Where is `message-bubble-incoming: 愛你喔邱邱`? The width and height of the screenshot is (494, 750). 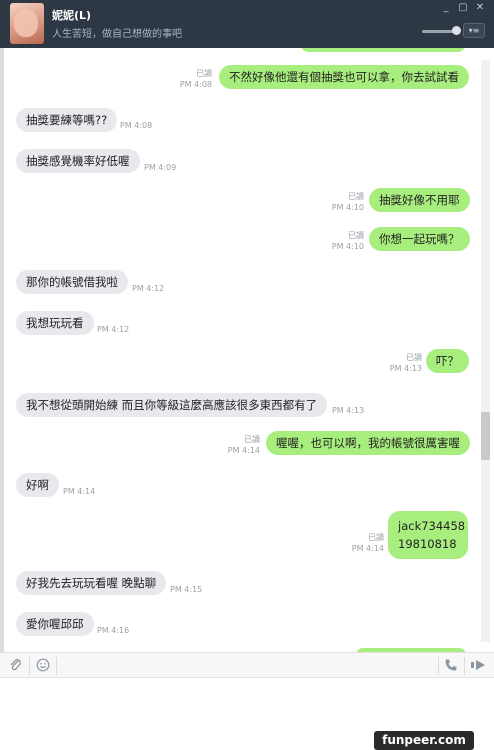
message-bubble-incoming: 愛你喔邱邱 is located at coordinates (55, 624).